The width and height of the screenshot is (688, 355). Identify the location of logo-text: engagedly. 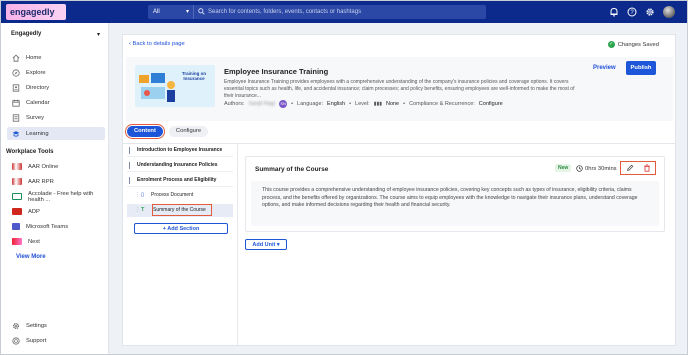
(32, 12).